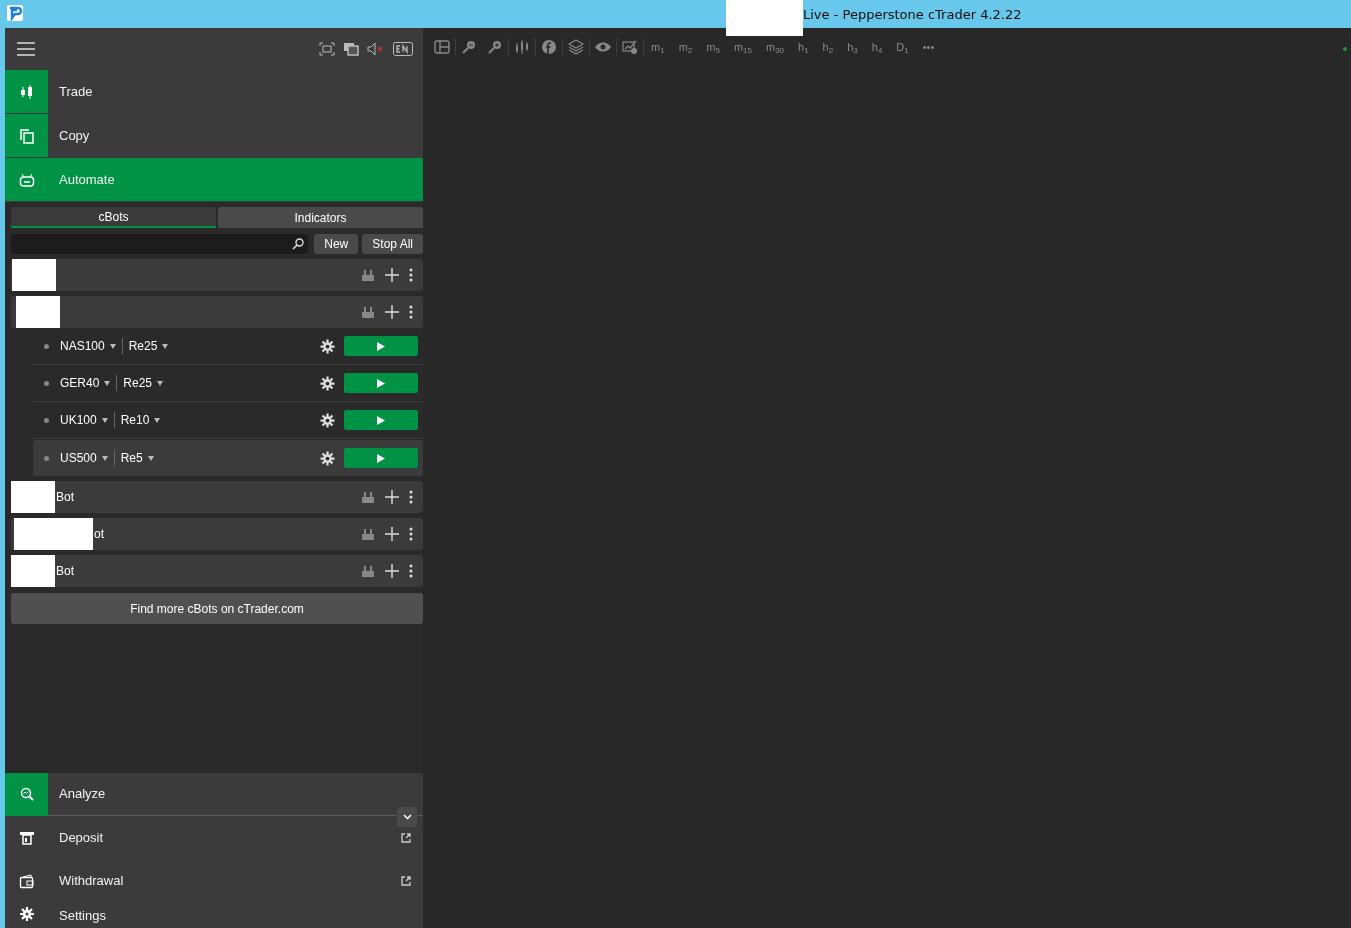 The width and height of the screenshot is (1351, 928). I want to click on timeframe-dropdown: Re10, so click(135, 420).